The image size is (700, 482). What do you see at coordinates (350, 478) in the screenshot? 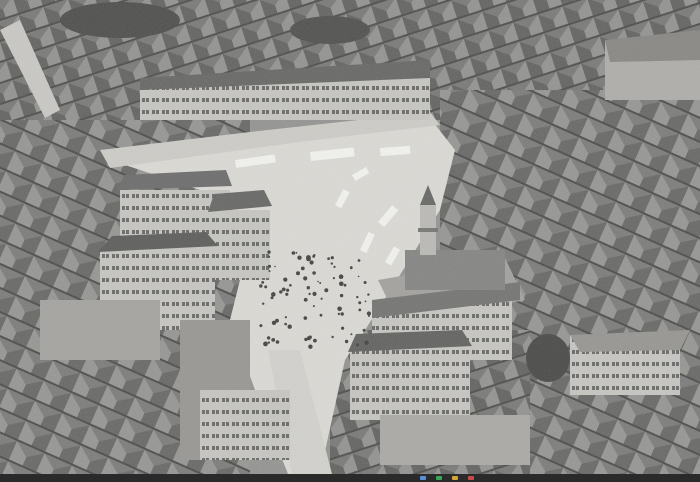
I see `bottom-taskbar-strip` at bounding box center [350, 478].